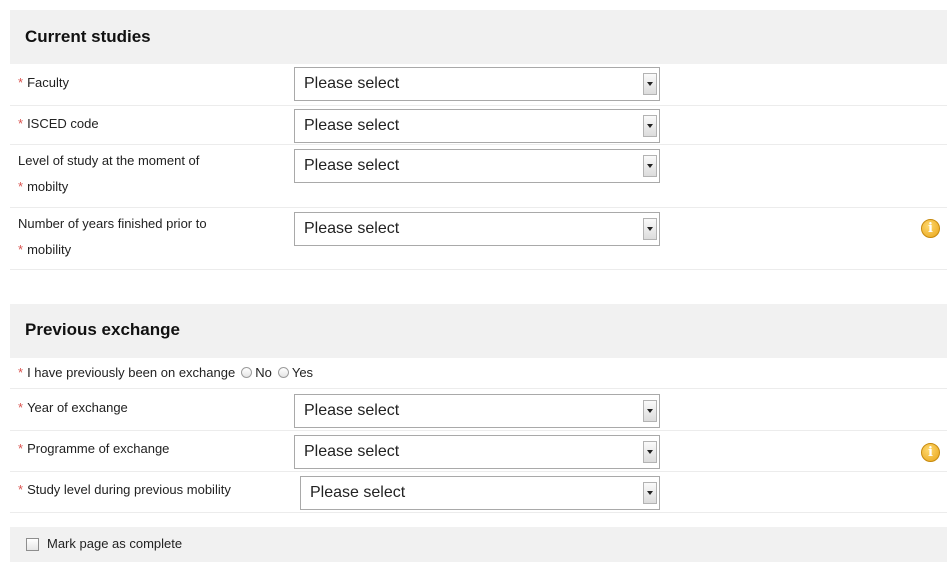 This screenshot has width=947, height=562. What do you see at coordinates (352, 83) in the screenshot?
I see `faculty-select-value: Please select` at bounding box center [352, 83].